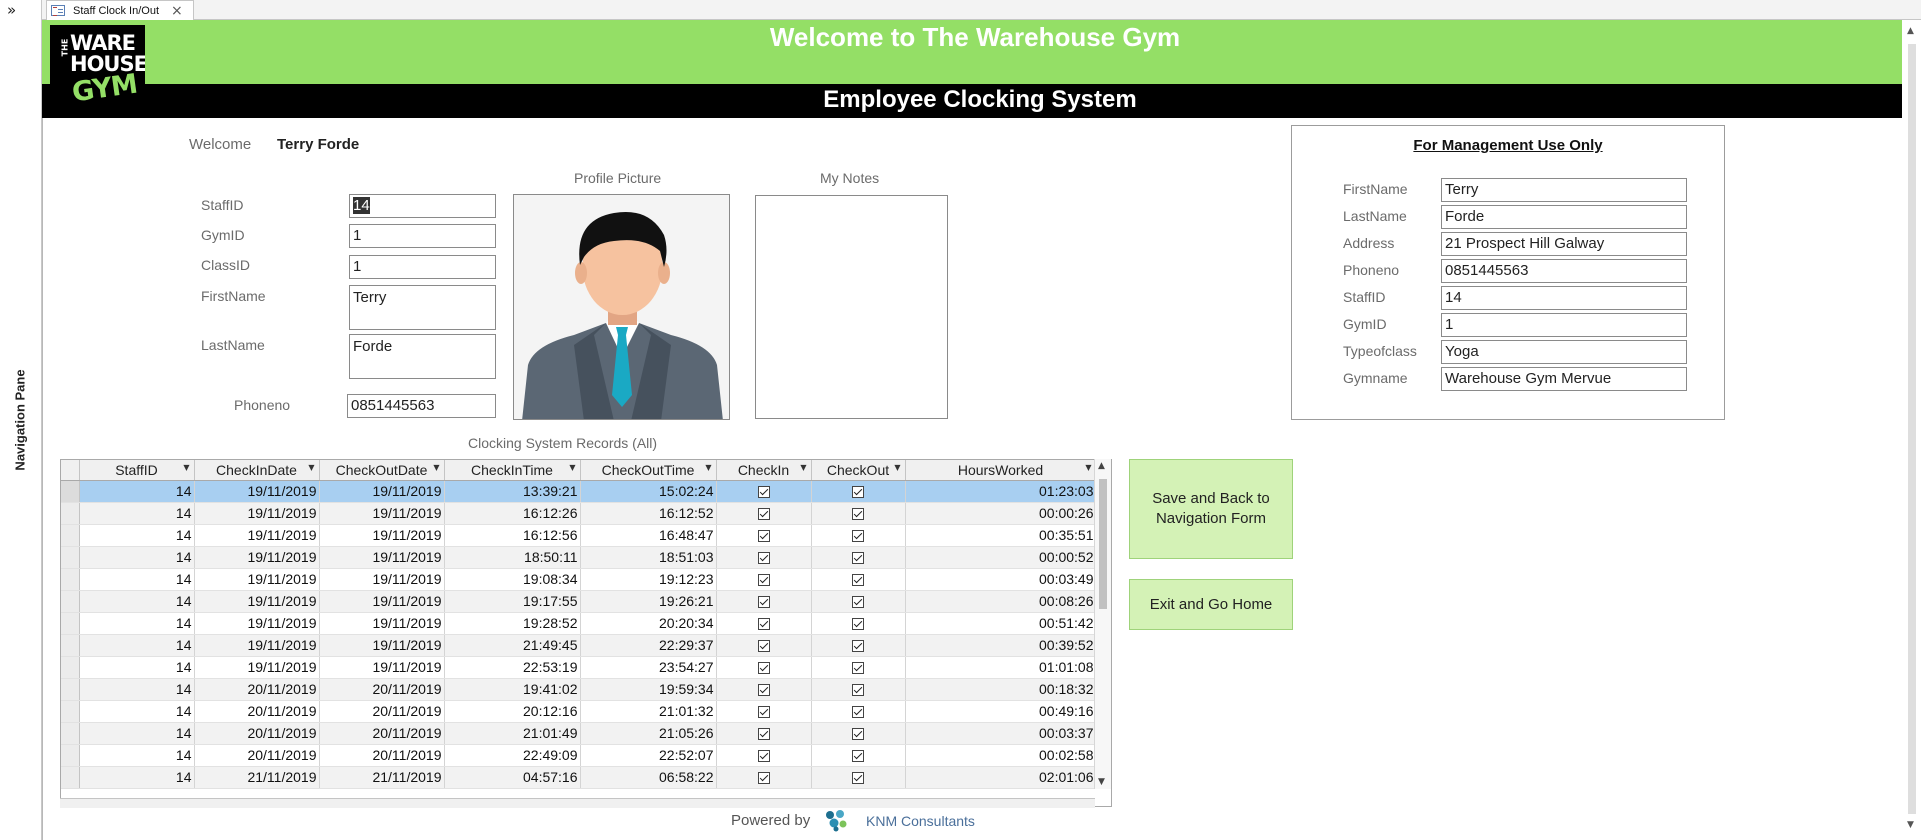 The image size is (1921, 840). What do you see at coordinates (382, 470) in the screenshot?
I see `column-header: CheckOutDate ▼` at bounding box center [382, 470].